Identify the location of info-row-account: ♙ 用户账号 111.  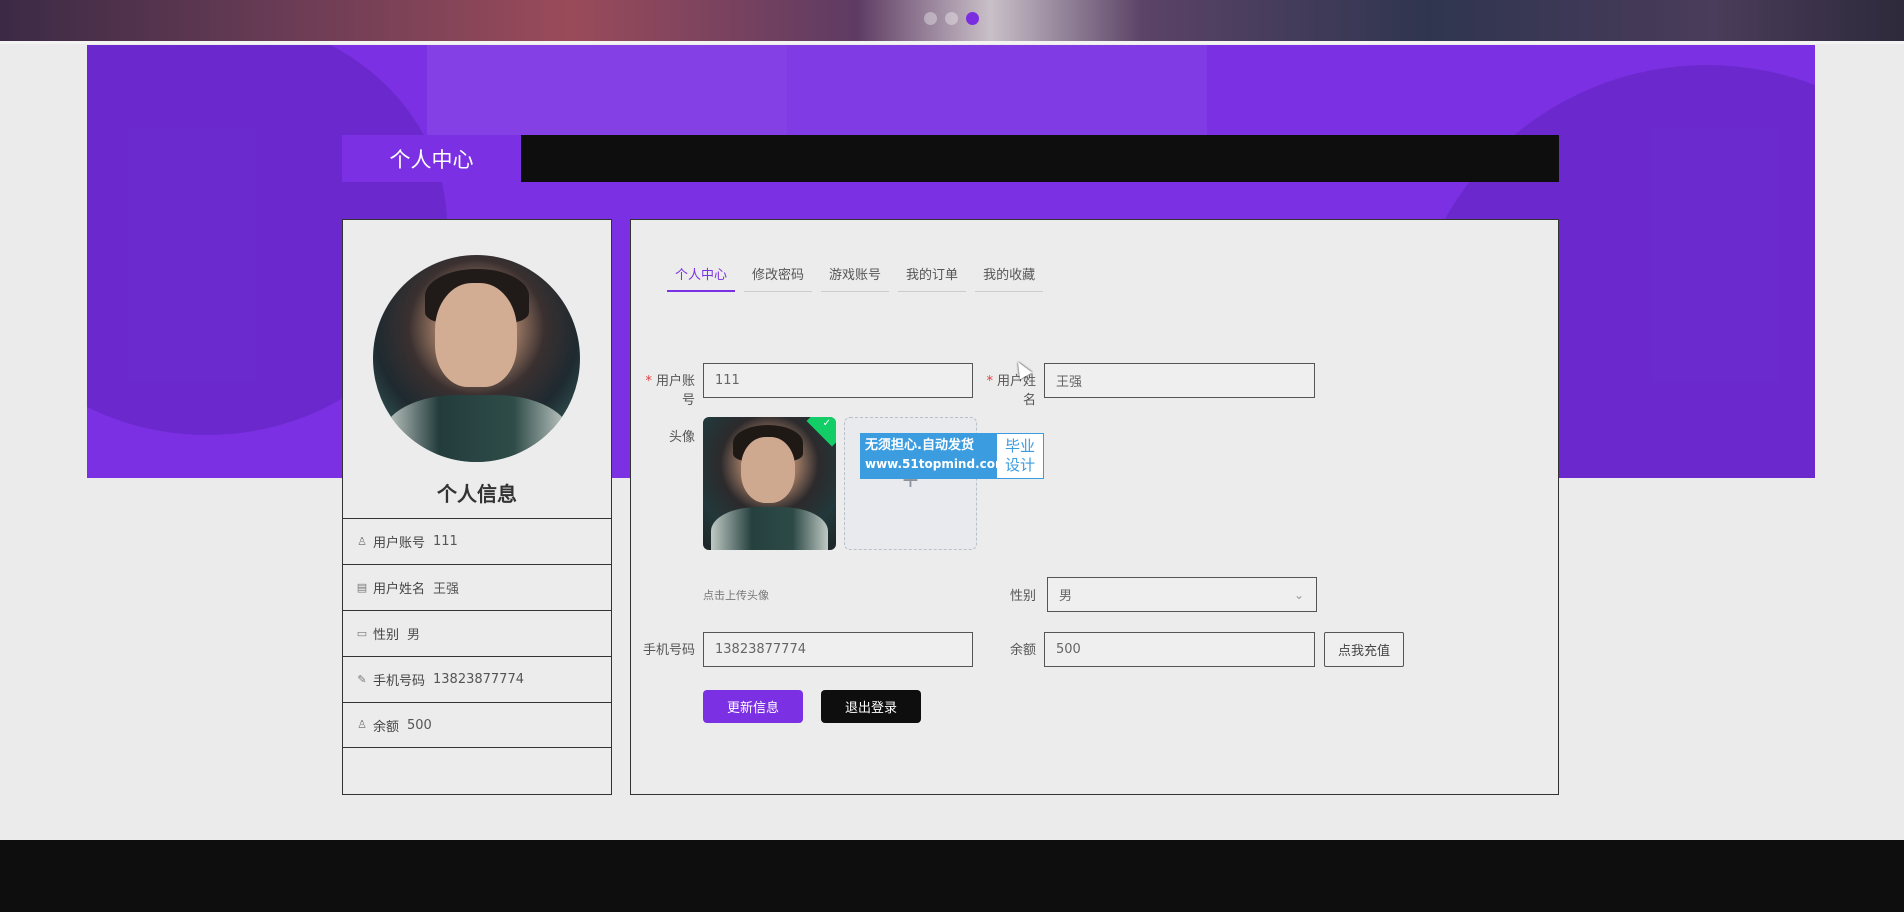
(477, 541).